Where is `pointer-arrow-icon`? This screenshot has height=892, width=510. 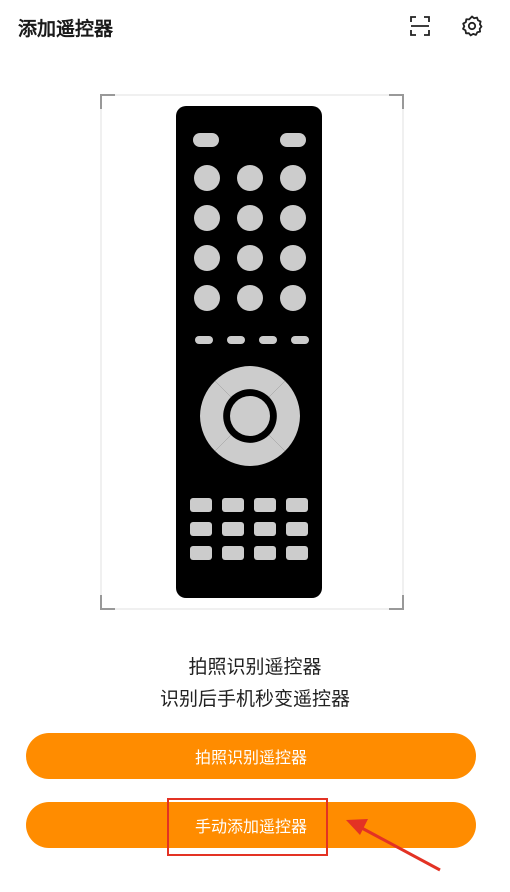
pointer-arrow-icon is located at coordinates (392, 844).